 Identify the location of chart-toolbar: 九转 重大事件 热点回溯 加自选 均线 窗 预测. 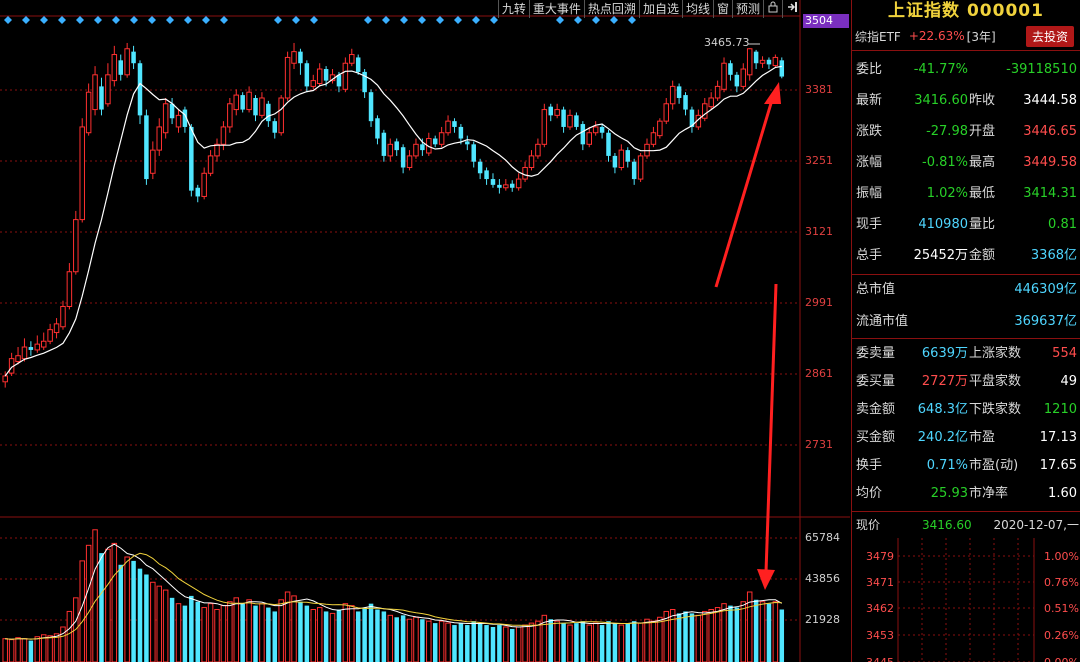
(649, 9).